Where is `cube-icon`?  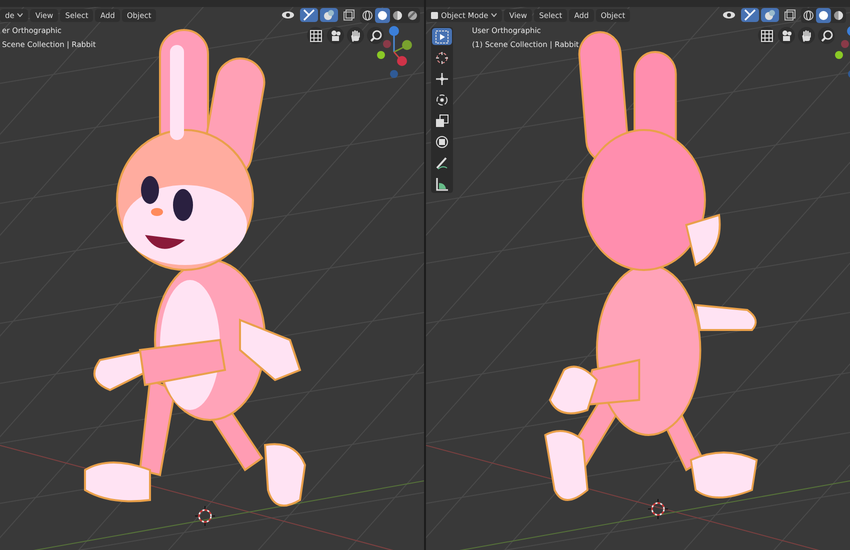 cube-icon is located at coordinates (434, 15).